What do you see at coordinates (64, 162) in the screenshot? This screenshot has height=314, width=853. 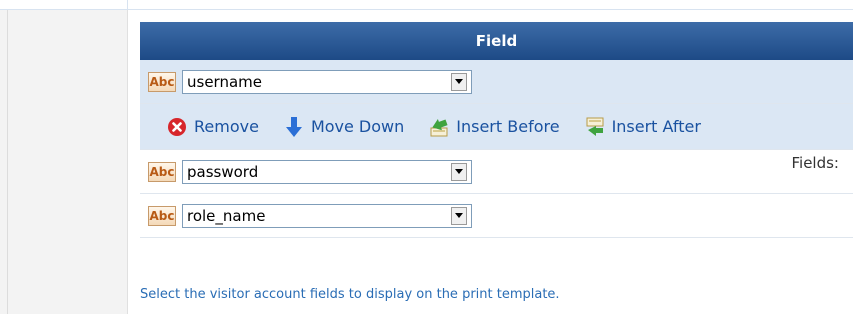 I see `label-column` at bounding box center [64, 162].